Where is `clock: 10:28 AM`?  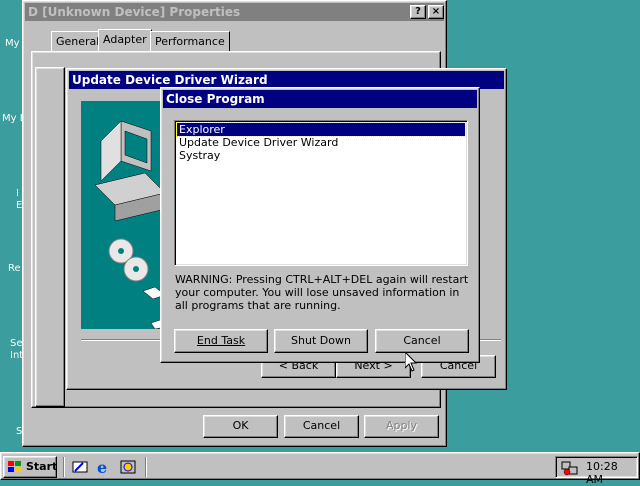
clock: 10:28 AM is located at coordinates (611, 473).